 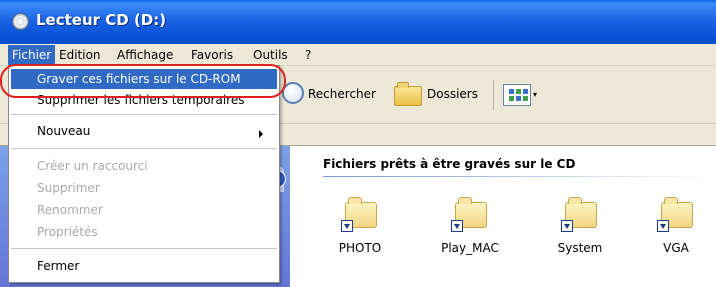 I want to click on folder-item-play-mac: Play_MAC, so click(x=470, y=229).